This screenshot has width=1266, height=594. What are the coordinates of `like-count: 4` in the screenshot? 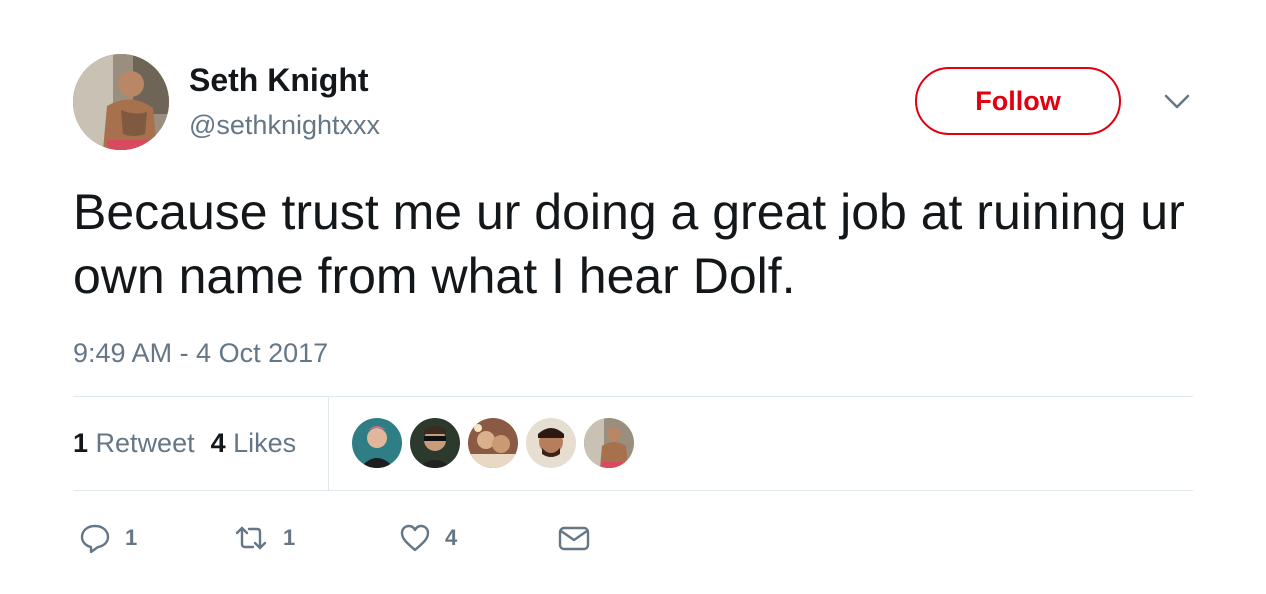 It's located at (451, 537).